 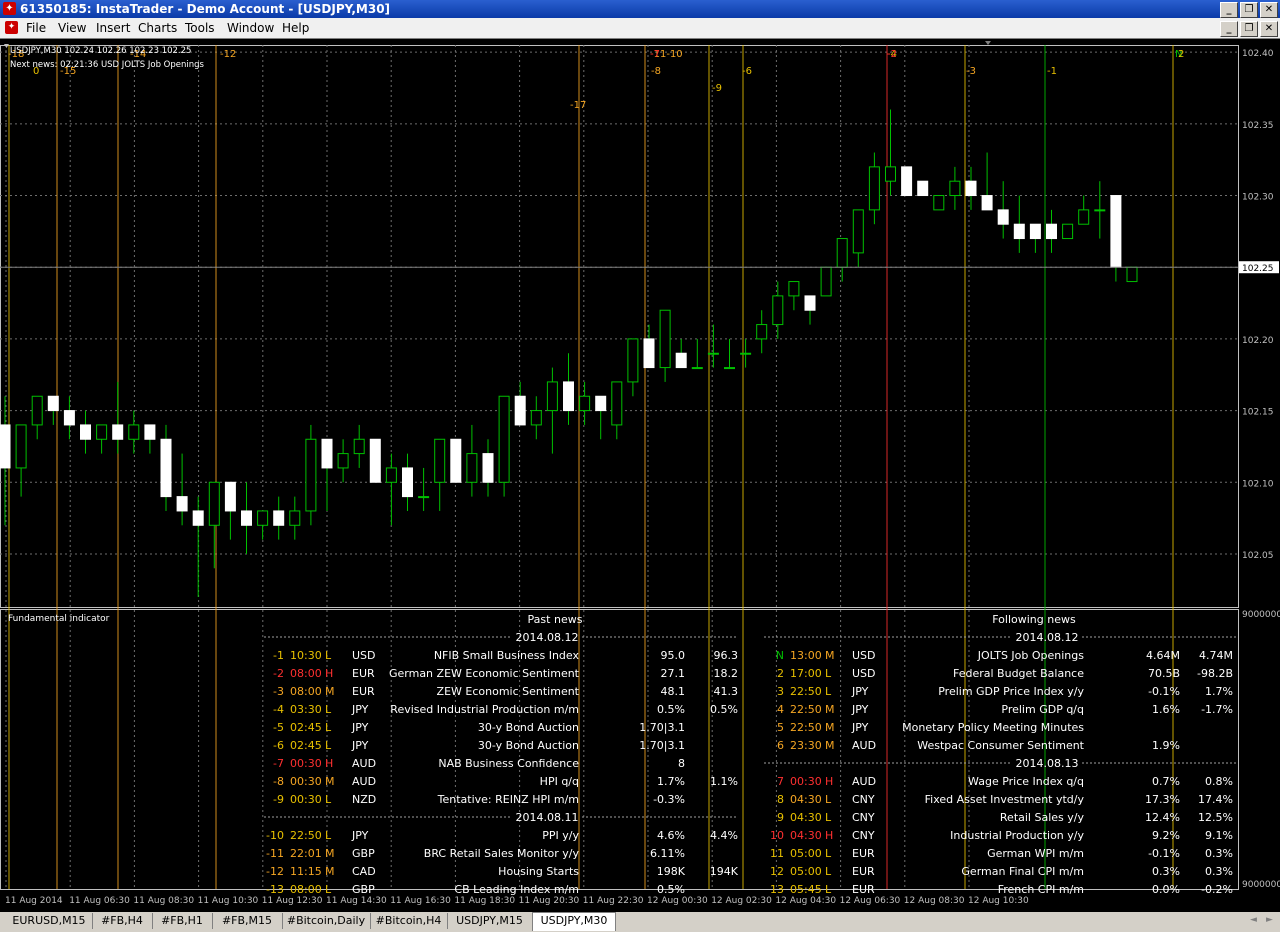 I want to click on news-mark-label: -17, so click(x=578, y=105).